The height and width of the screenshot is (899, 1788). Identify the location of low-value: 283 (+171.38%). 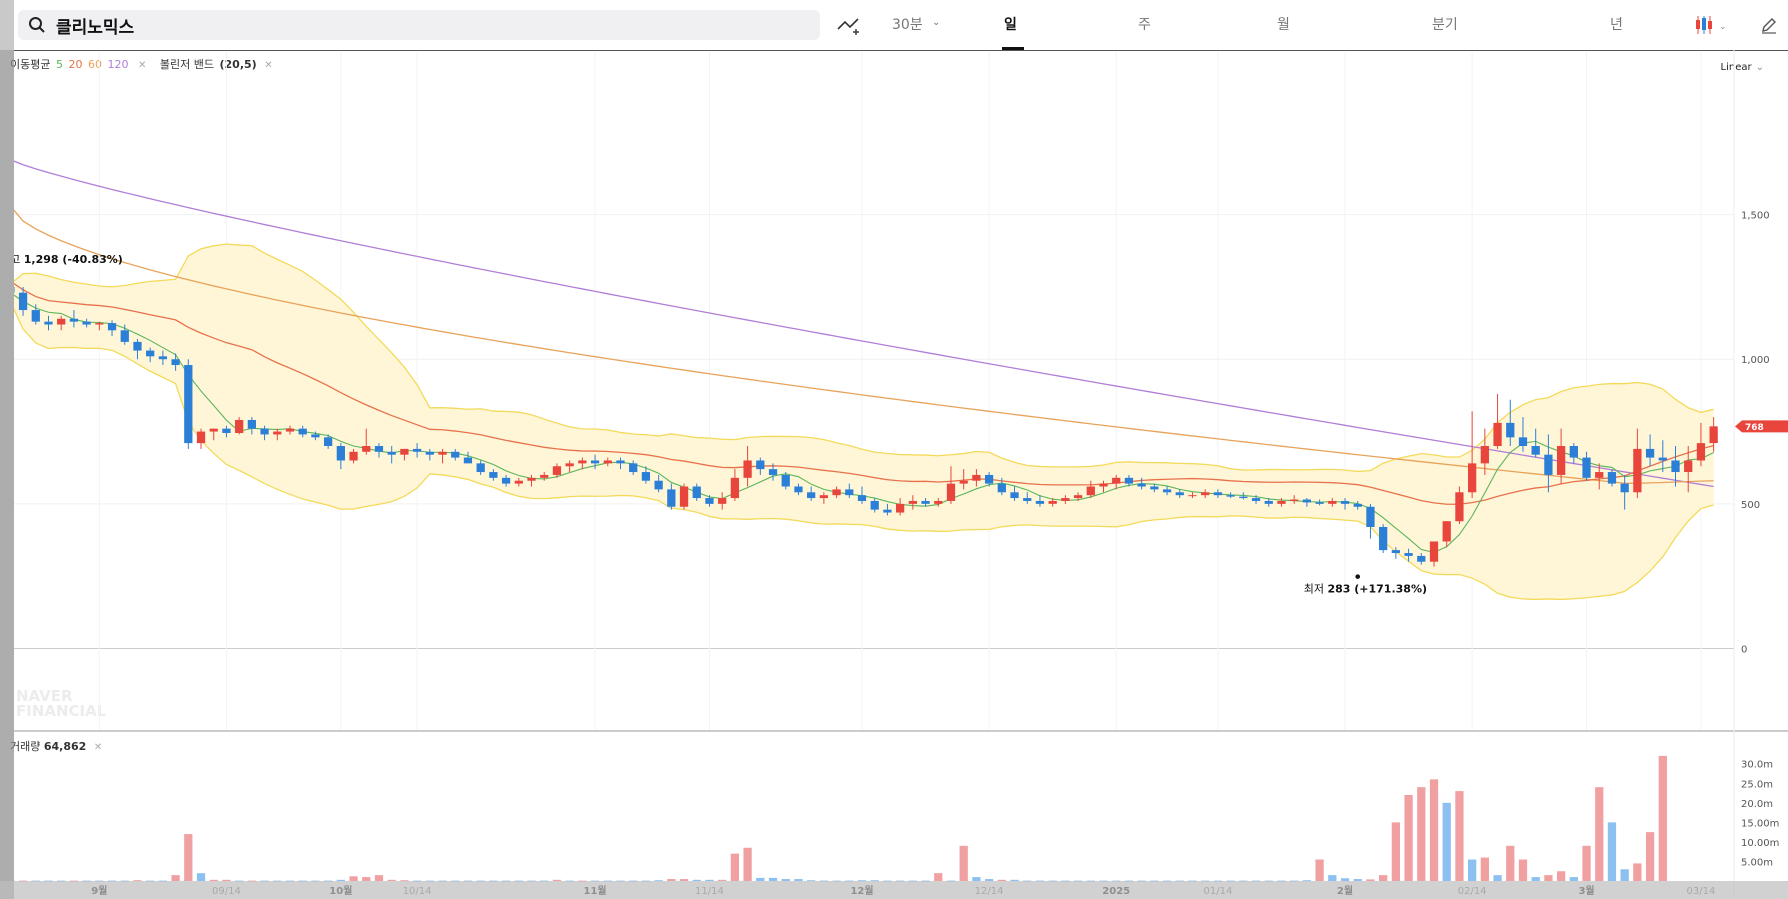
(1377, 589).